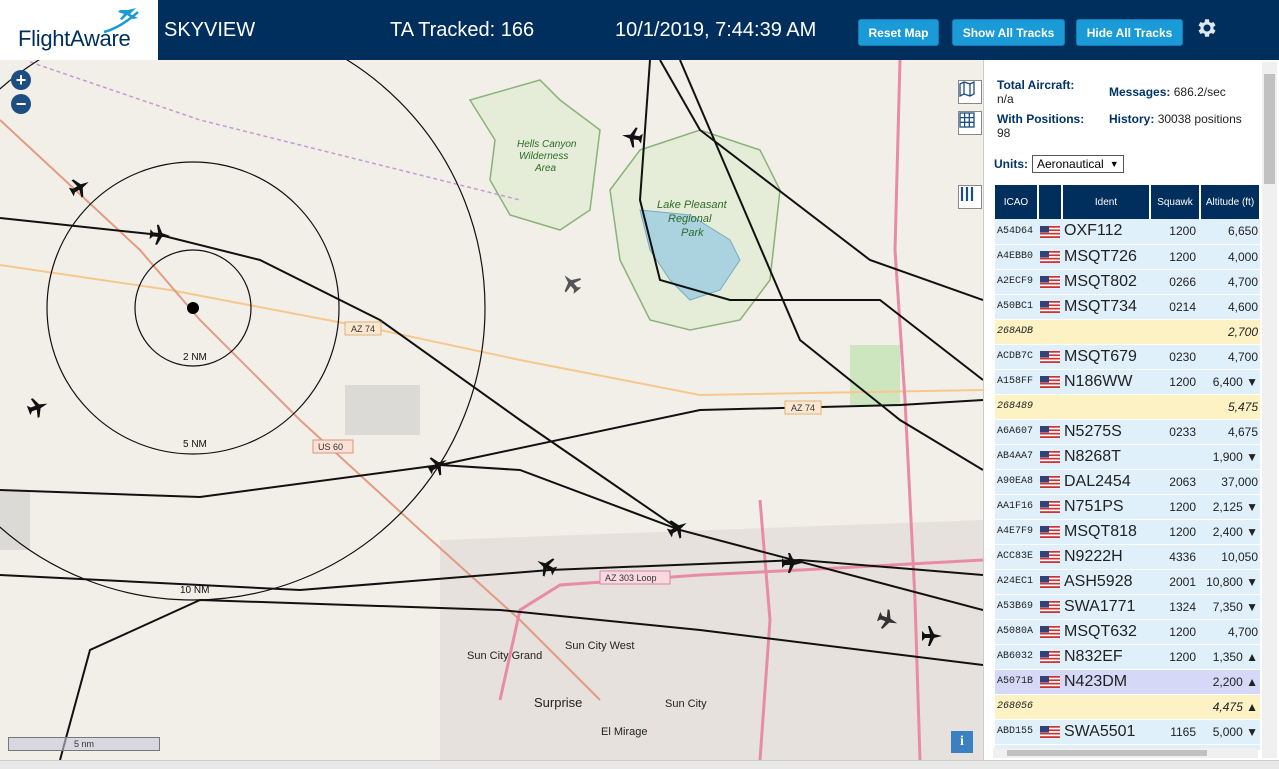 This screenshot has width=1279, height=769. I want to click on sidebar-scrollbar, so click(1269, 410).